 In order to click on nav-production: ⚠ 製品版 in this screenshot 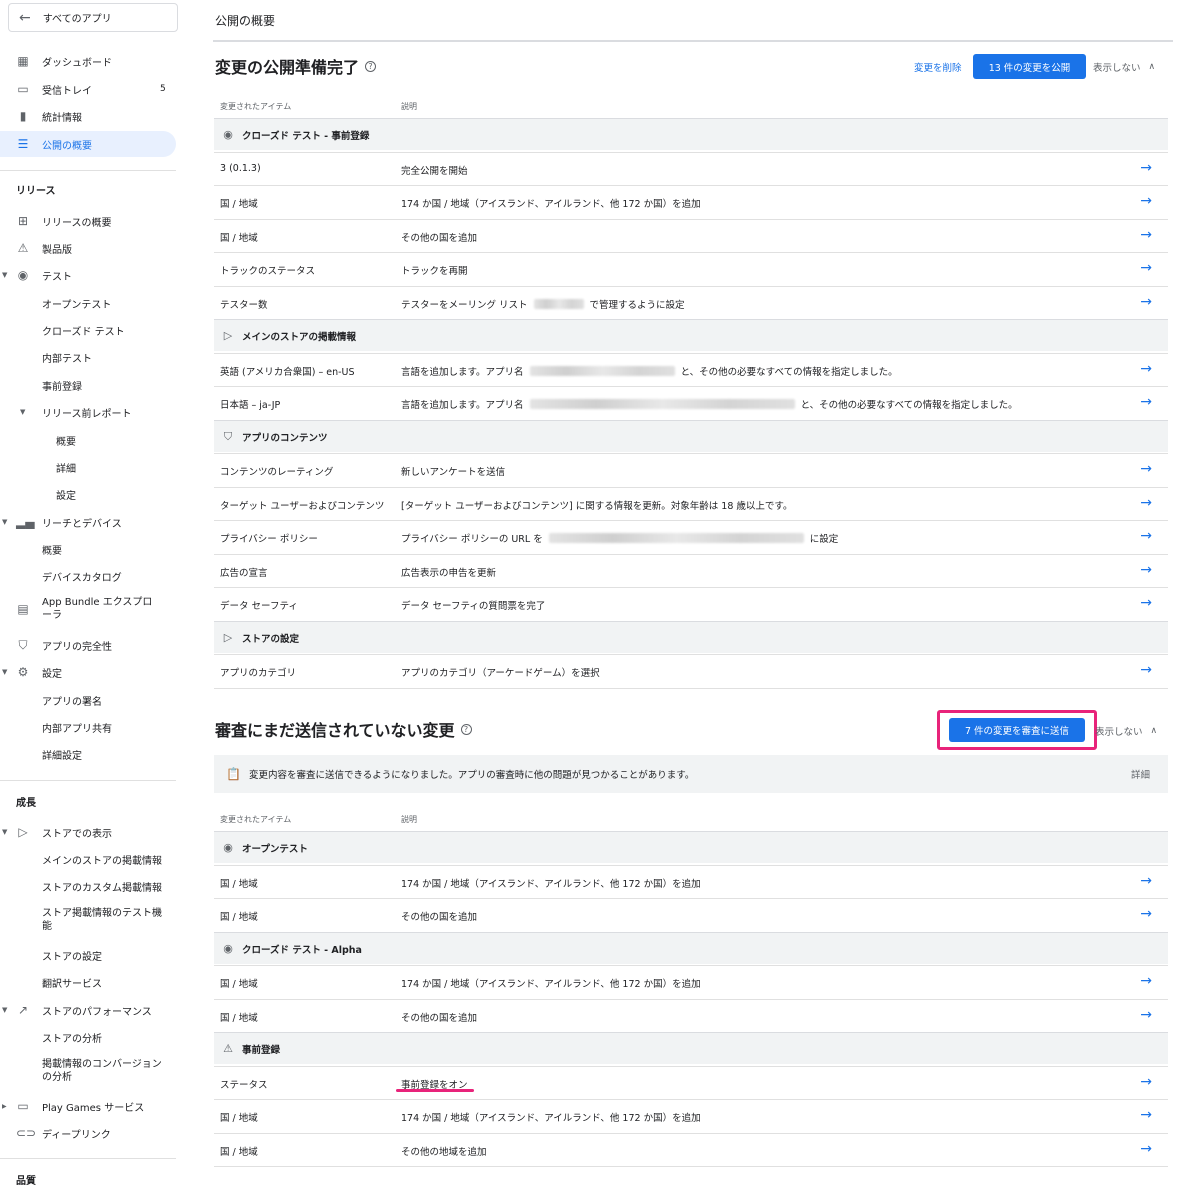, I will do `click(92, 248)`.